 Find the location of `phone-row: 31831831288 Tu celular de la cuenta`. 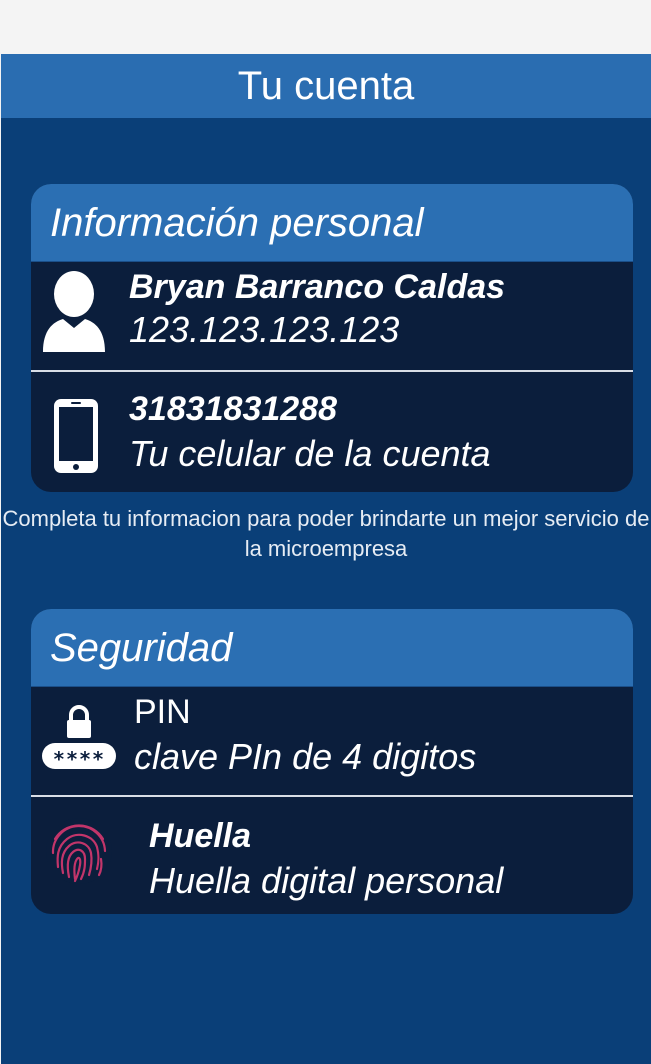

phone-row: 31831831288 Tu celular de la cuenta is located at coordinates (332, 431).